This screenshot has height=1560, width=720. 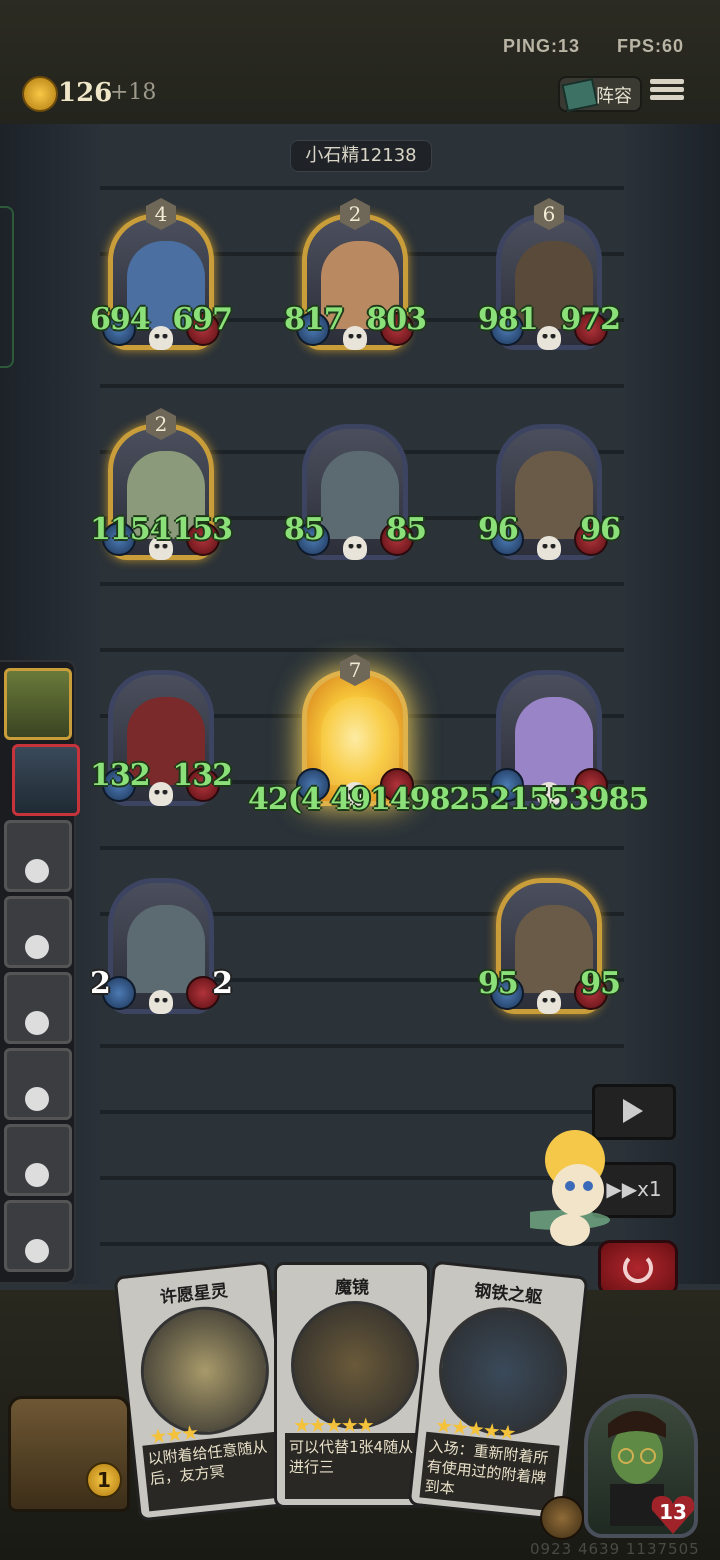 I want to click on power-icon, so click(x=638, y=1268).